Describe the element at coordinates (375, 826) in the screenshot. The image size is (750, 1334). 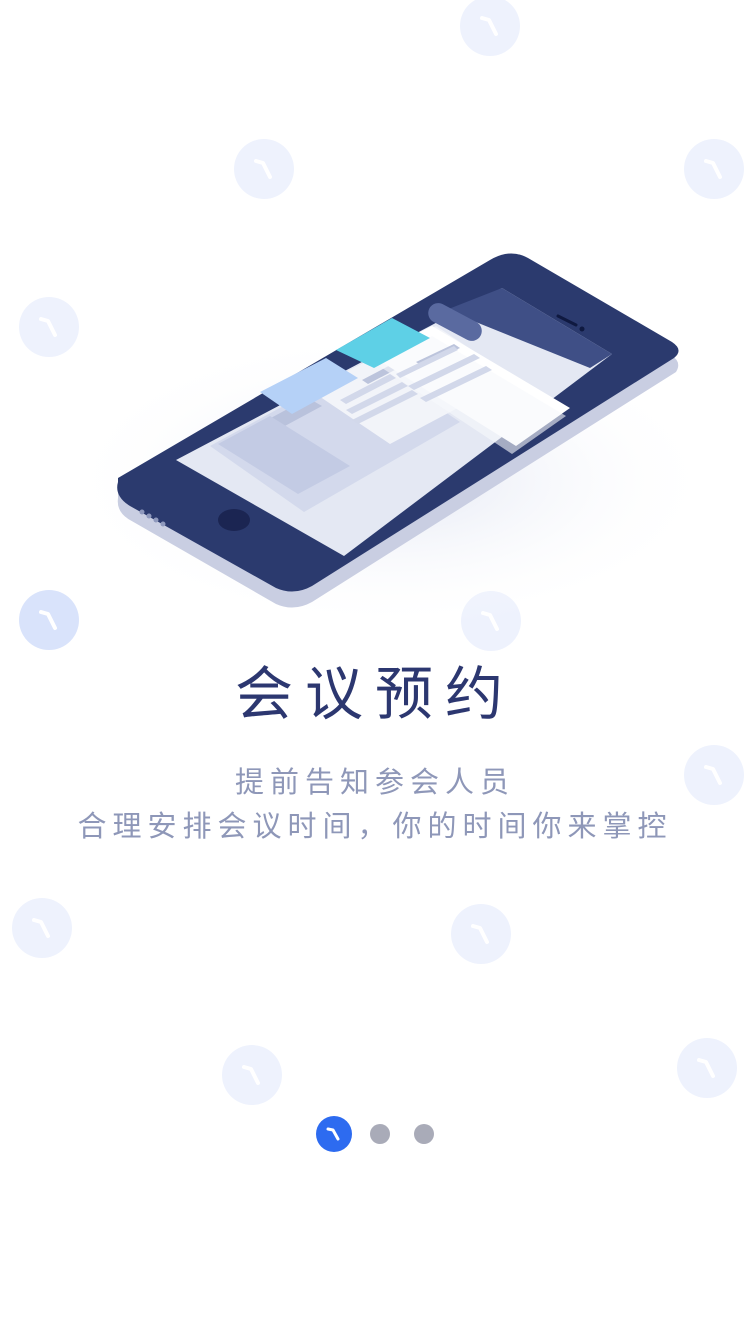
I see `subtitle-line-2: 合理安排会议时间，你的时间你来掌控` at that location.